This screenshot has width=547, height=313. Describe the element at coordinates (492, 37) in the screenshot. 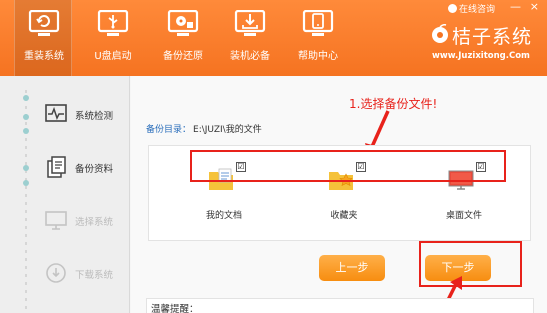

I see `brand-name: 桔子系统` at that location.